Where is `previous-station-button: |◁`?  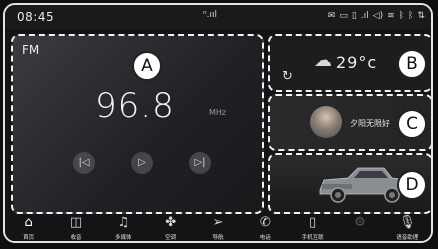 previous-station-button: |◁ is located at coordinates (84, 163).